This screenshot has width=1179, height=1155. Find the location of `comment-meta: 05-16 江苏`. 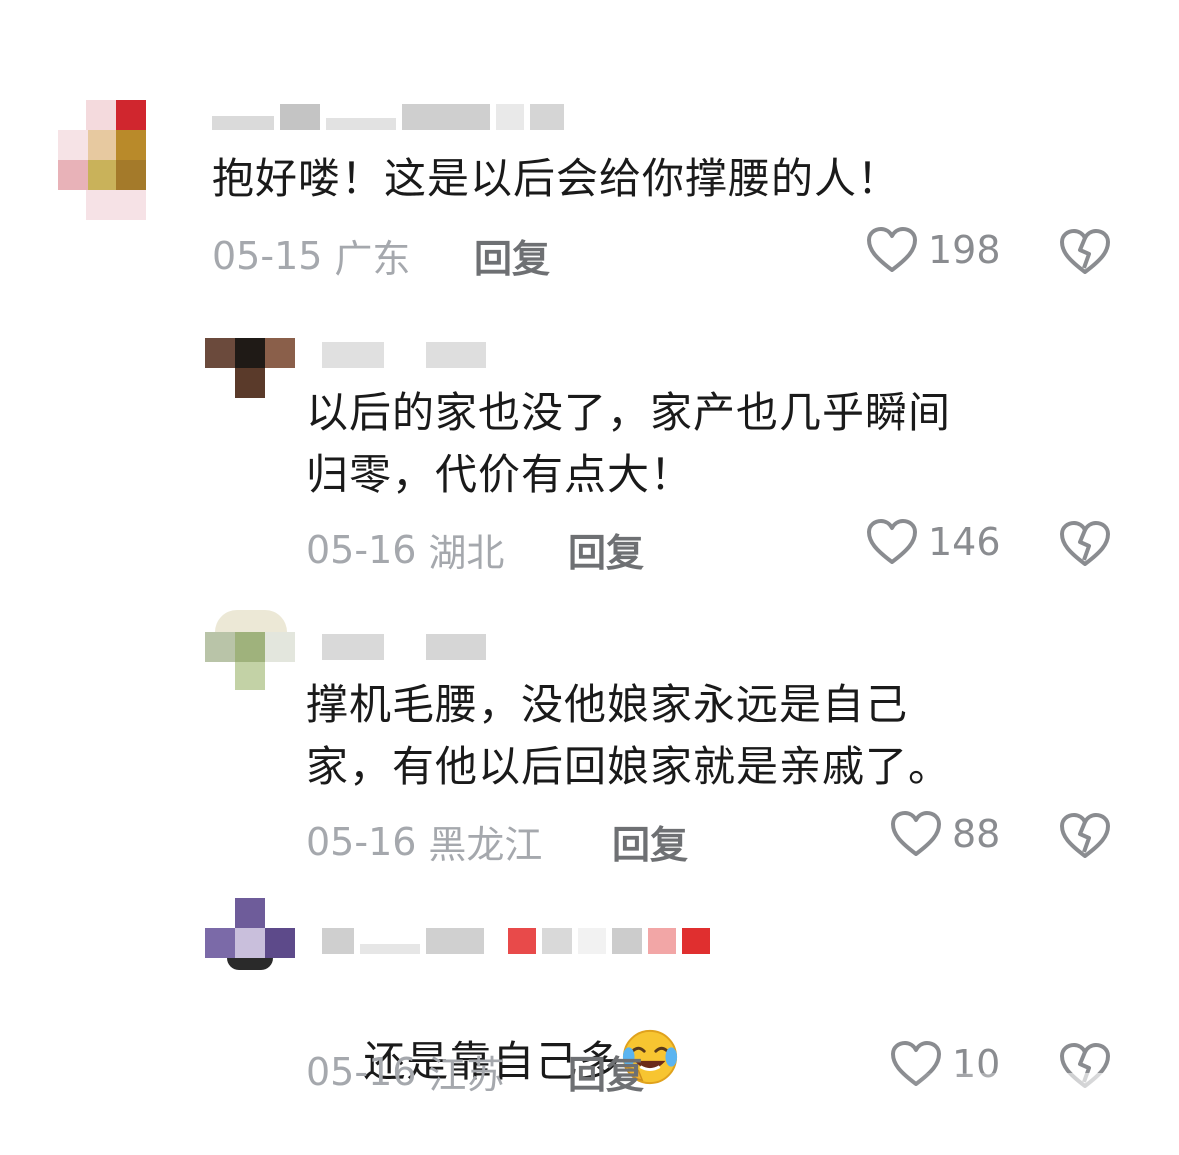

comment-meta: 05-16 江苏 is located at coordinates (405, 1071).